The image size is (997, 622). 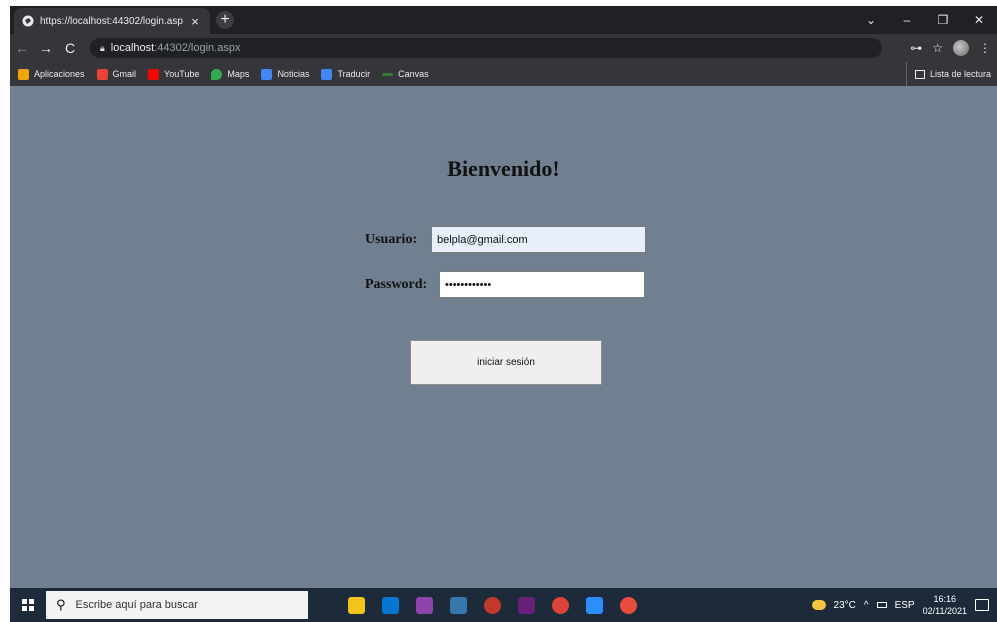 What do you see at coordinates (866, 605) in the screenshot?
I see `tray-overflow-icon: ^` at bounding box center [866, 605].